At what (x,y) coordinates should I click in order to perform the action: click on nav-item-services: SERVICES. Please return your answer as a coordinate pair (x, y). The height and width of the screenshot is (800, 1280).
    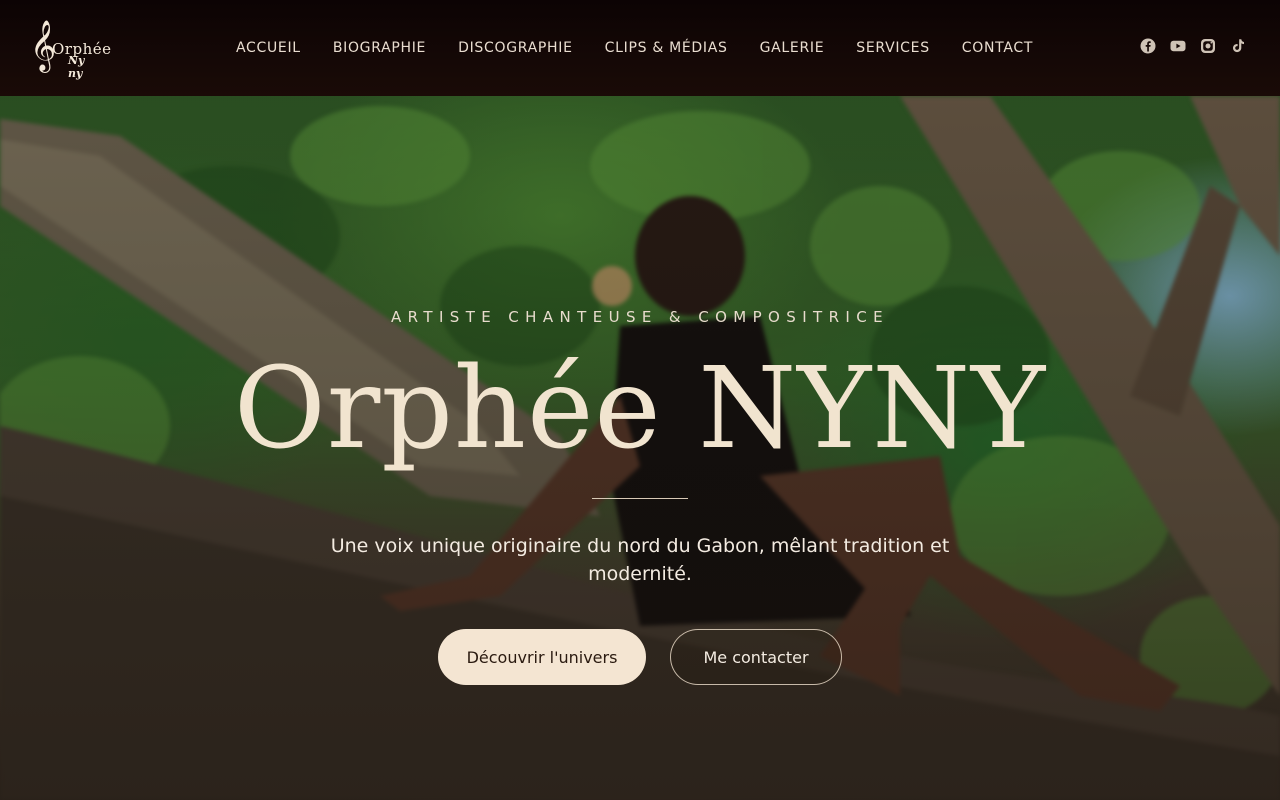
    Looking at the image, I should click on (893, 48).